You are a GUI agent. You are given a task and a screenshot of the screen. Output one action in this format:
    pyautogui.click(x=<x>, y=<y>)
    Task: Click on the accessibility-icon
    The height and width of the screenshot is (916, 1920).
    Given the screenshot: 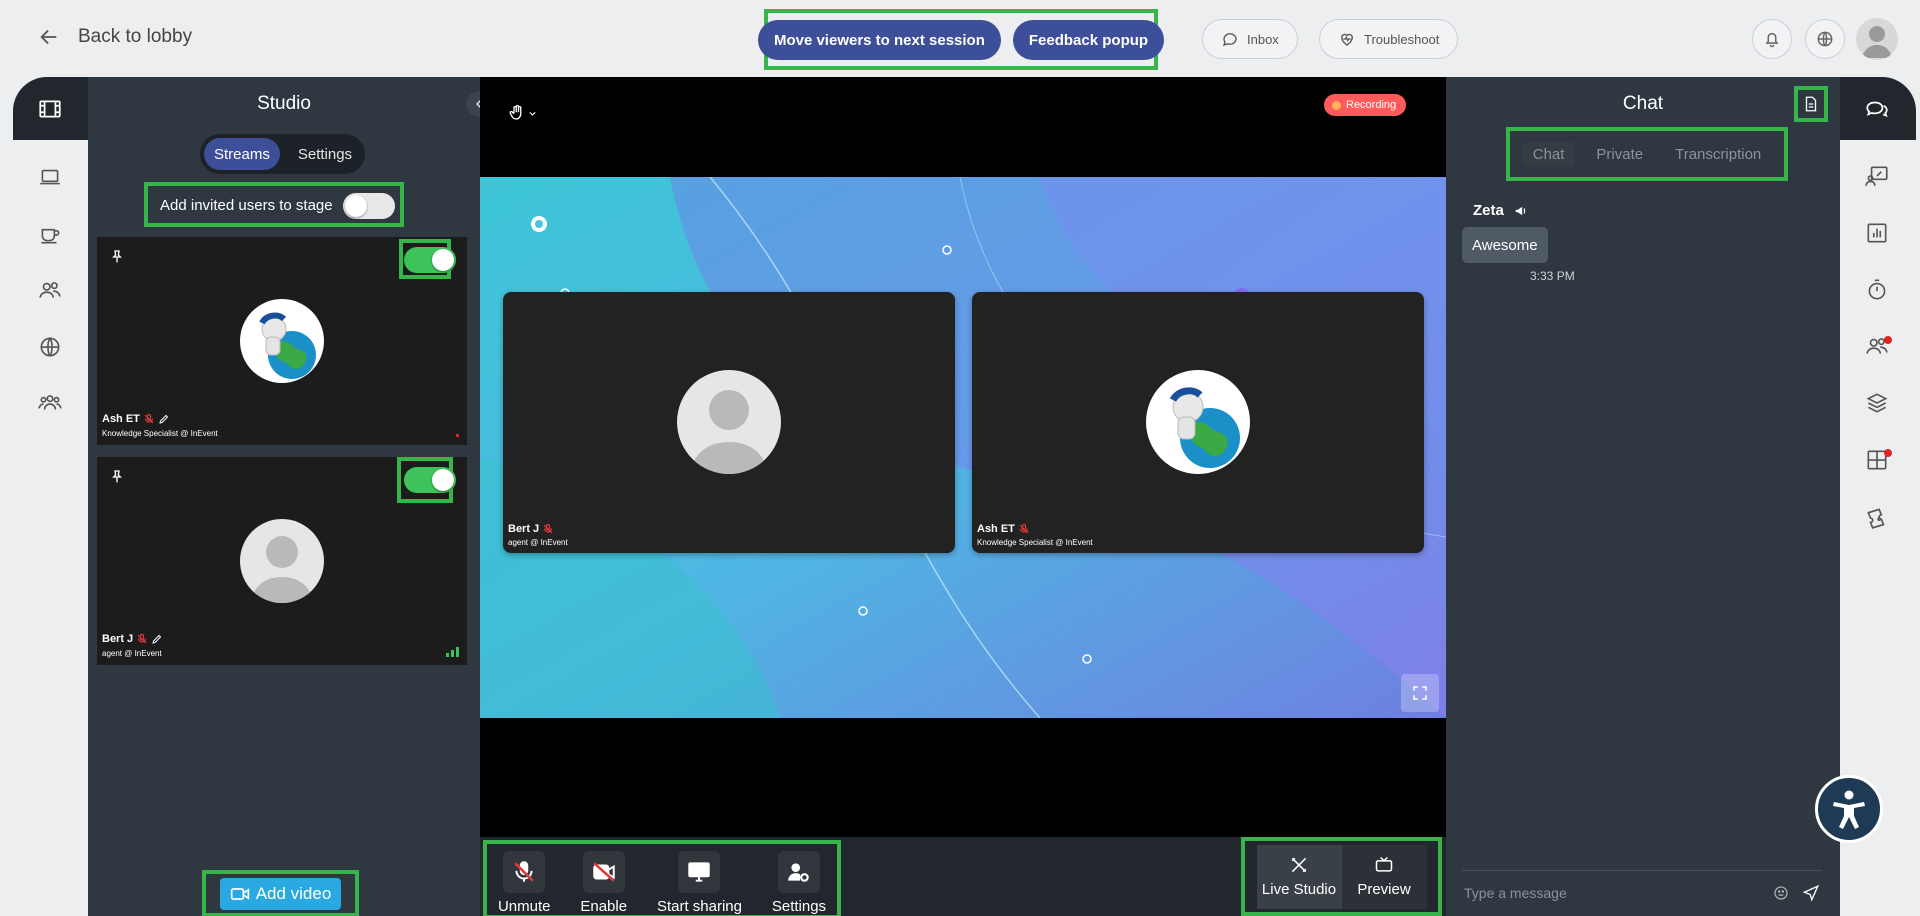 What is the action you would take?
    pyautogui.click(x=1849, y=809)
    